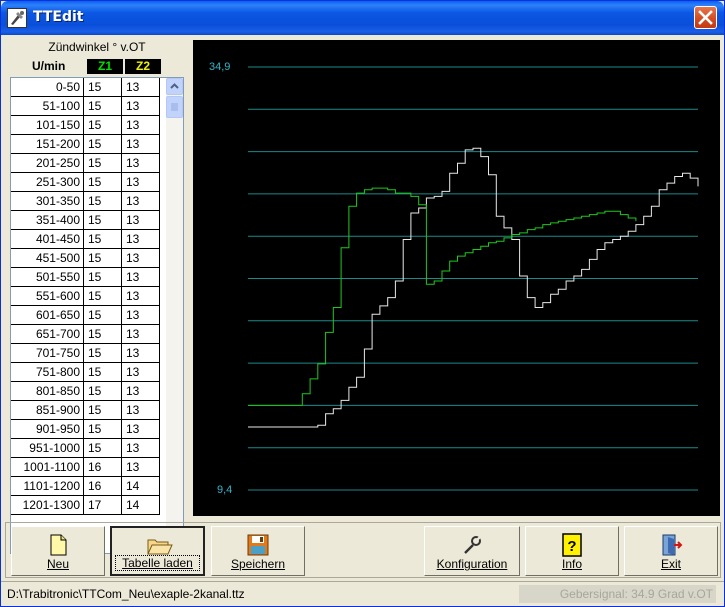 This screenshot has width=725, height=607. I want to click on rpm-cell: 251-300, so click(47, 182).